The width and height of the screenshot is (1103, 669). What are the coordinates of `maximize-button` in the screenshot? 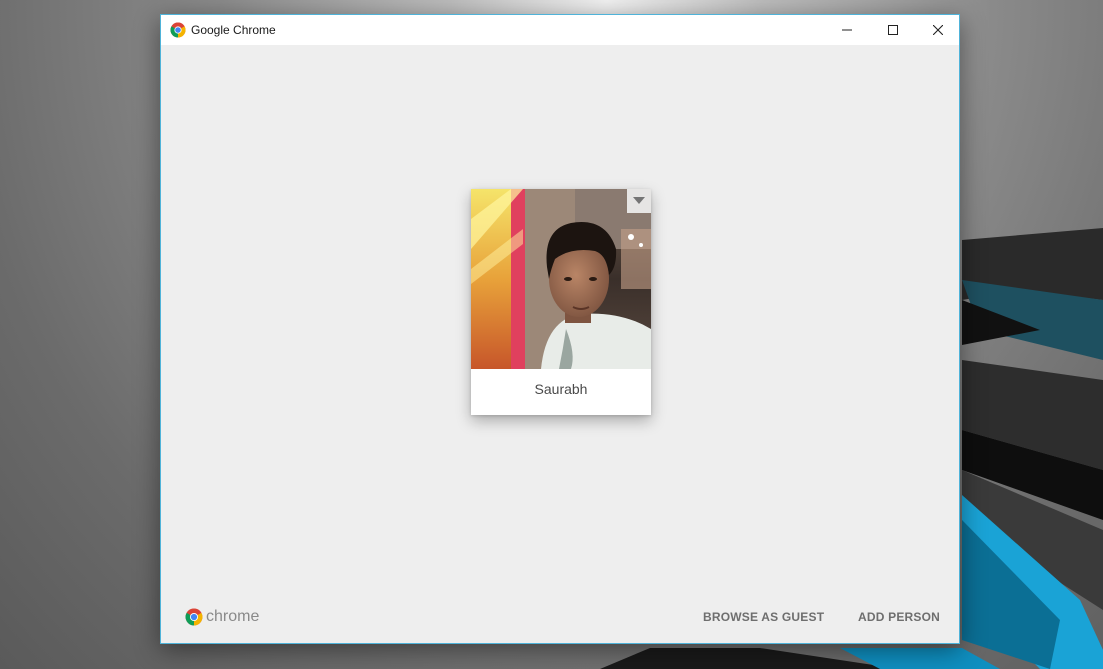 It's located at (893, 30).